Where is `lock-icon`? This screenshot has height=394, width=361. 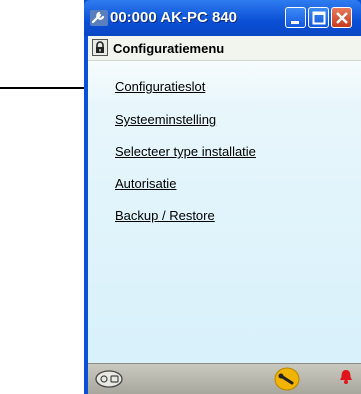 lock-icon is located at coordinates (100, 47).